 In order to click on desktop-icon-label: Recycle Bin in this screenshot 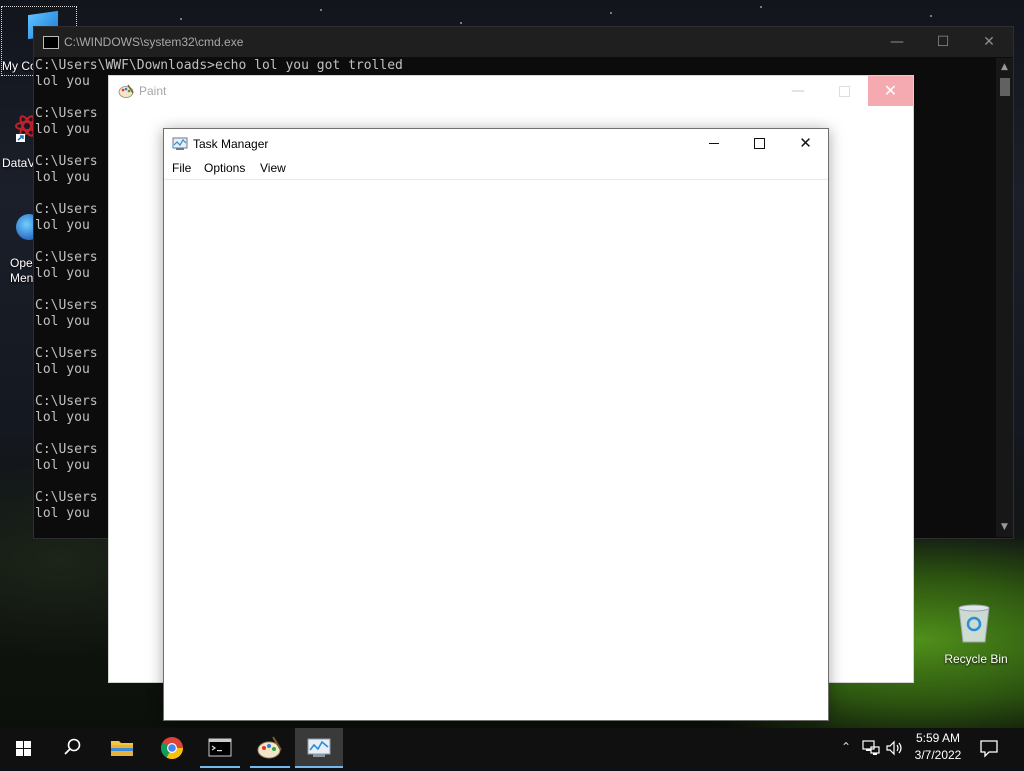, I will do `click(976, 659)`.